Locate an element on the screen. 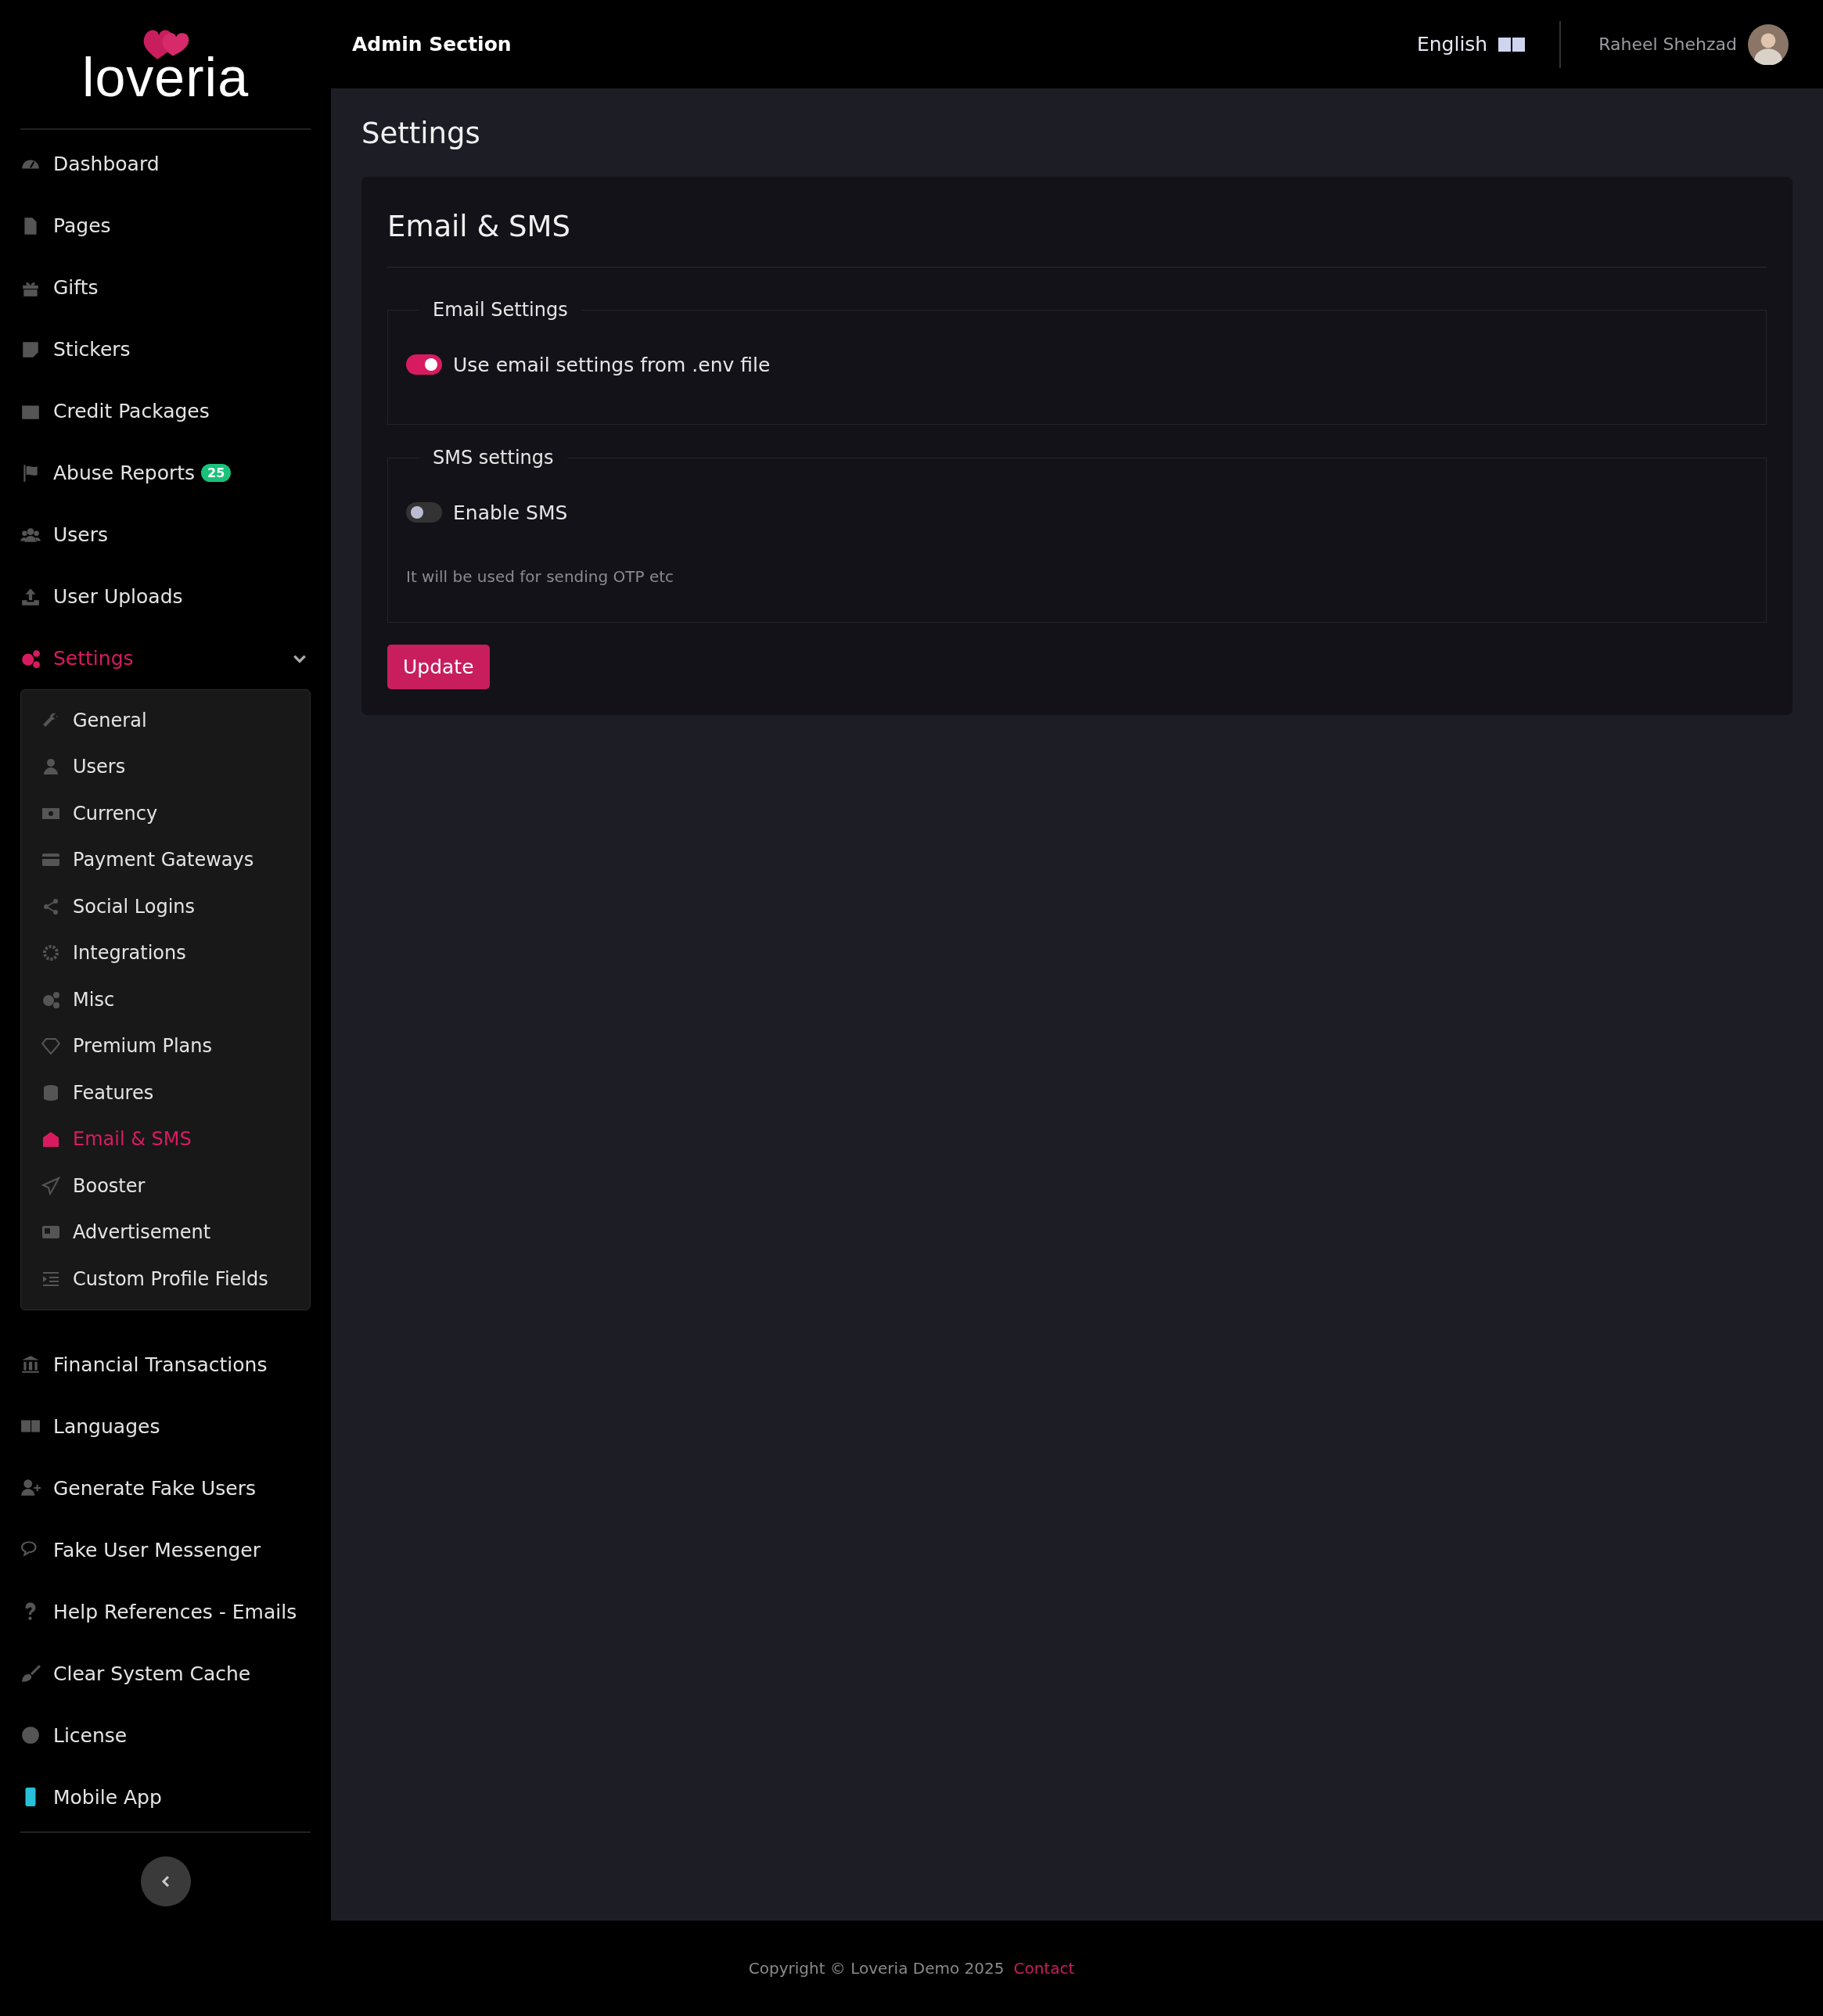  share-icon is located at coordinates (50, 906).